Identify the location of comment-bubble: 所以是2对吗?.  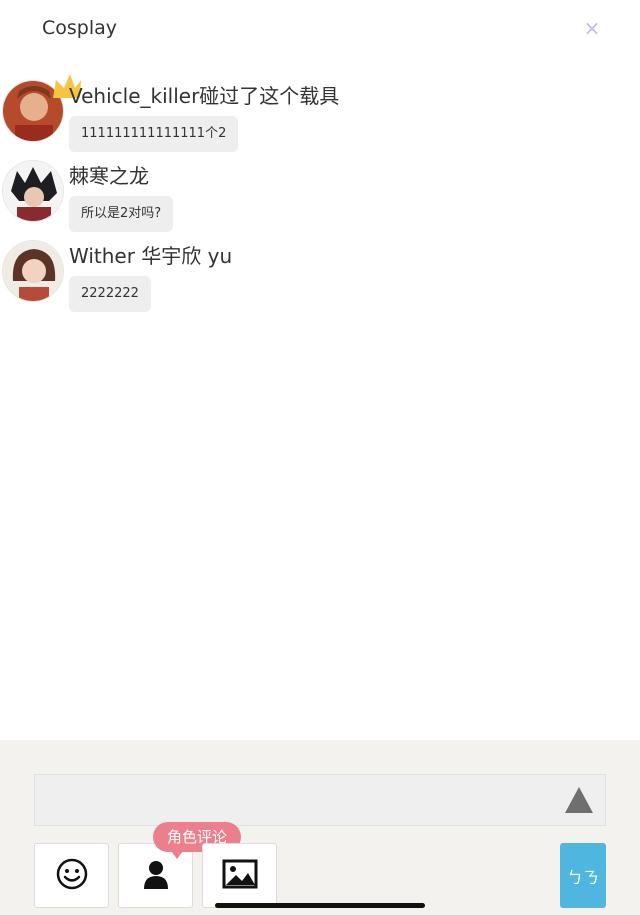
(121, 214).